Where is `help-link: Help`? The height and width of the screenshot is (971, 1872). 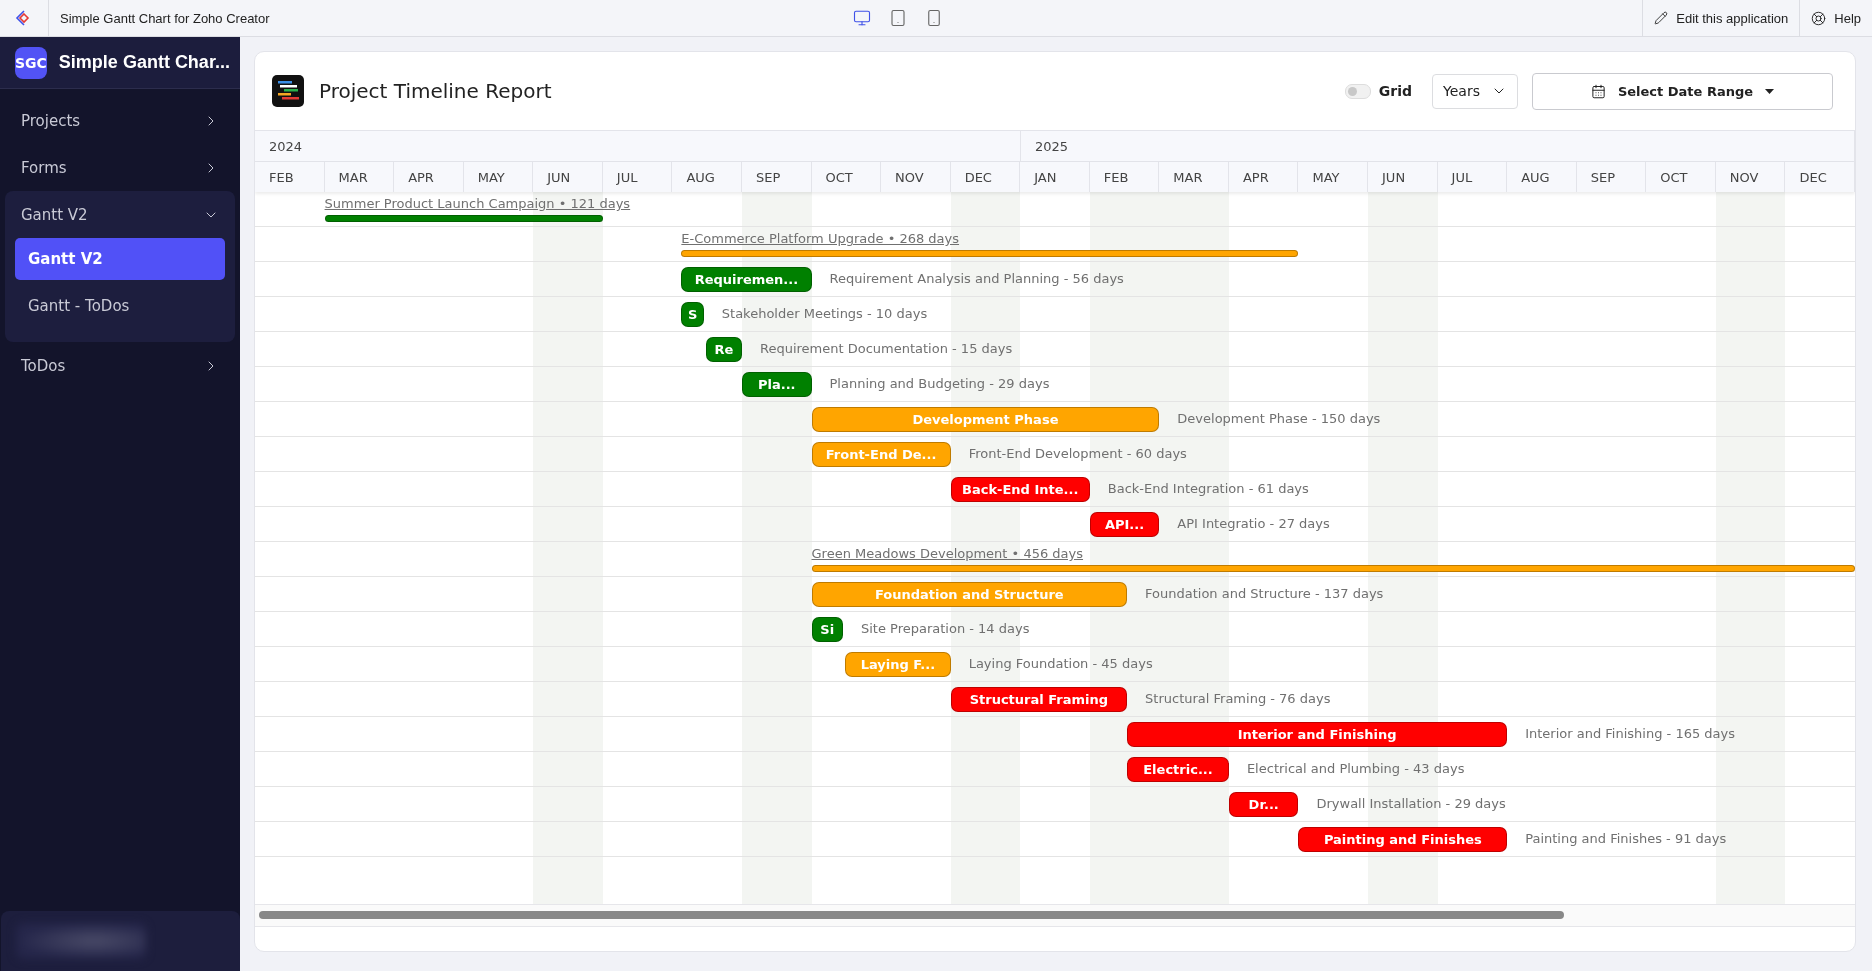 help-link: Help is located at coordinates (1835, 18).